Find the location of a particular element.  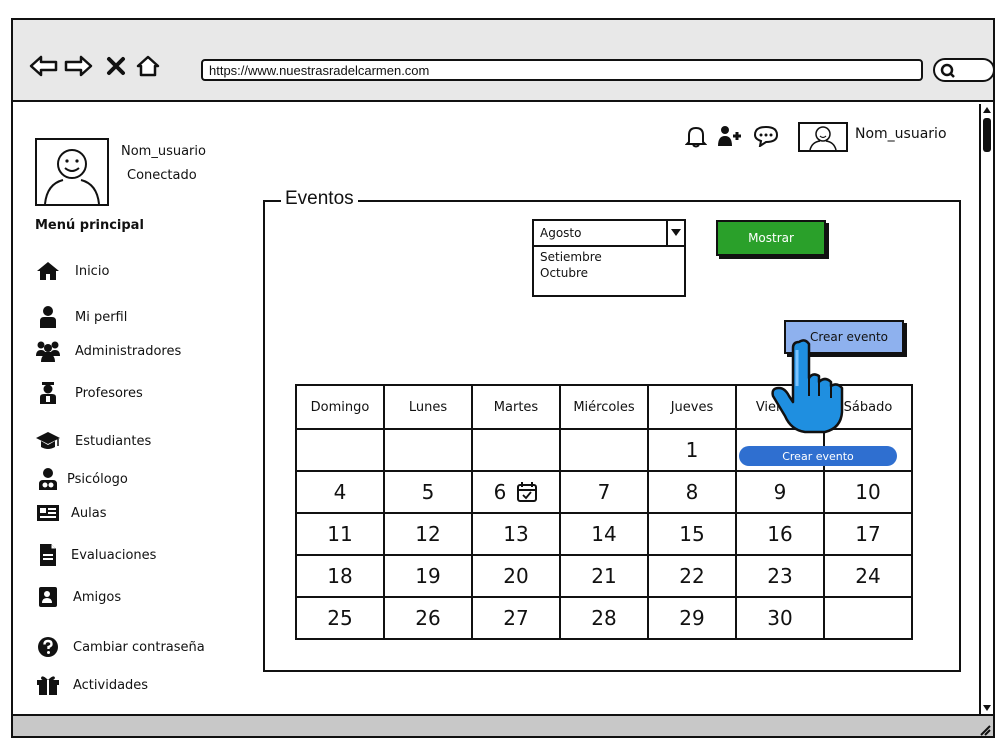

stop-icon is located at coordinates (116, 66).